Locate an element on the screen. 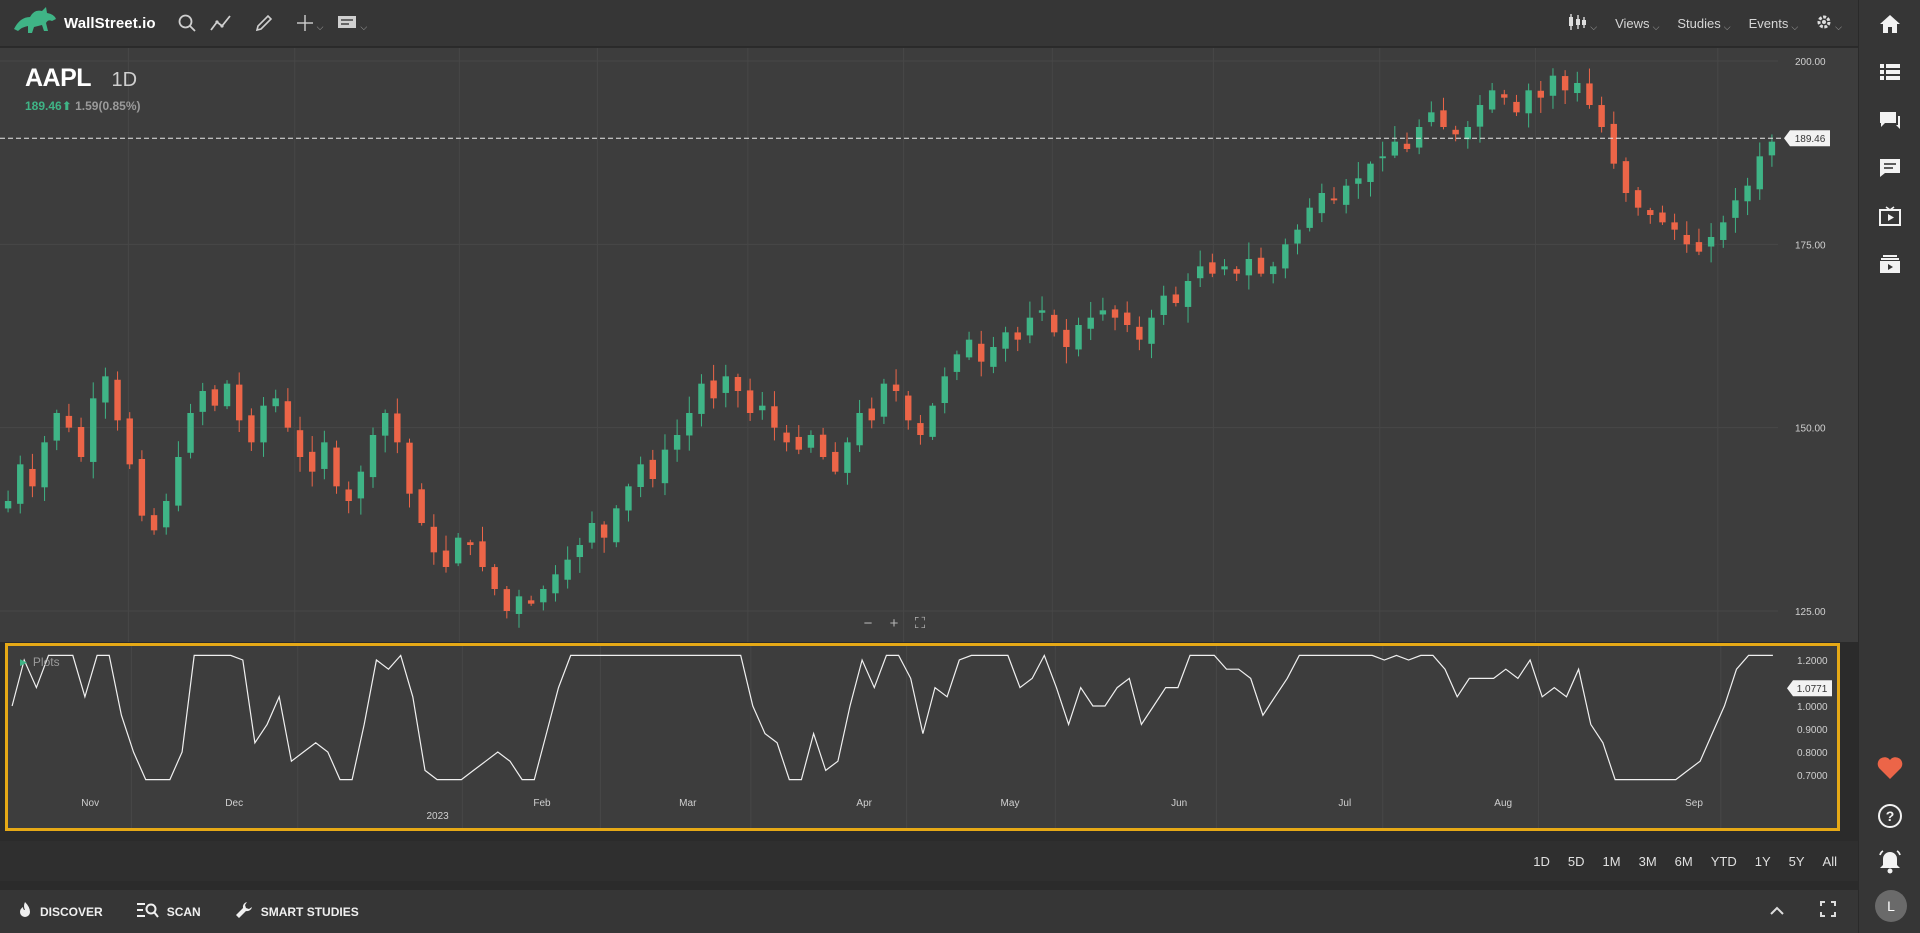 The image size is (1920, 933). tv-icon is located at coordinates (1890, 216).